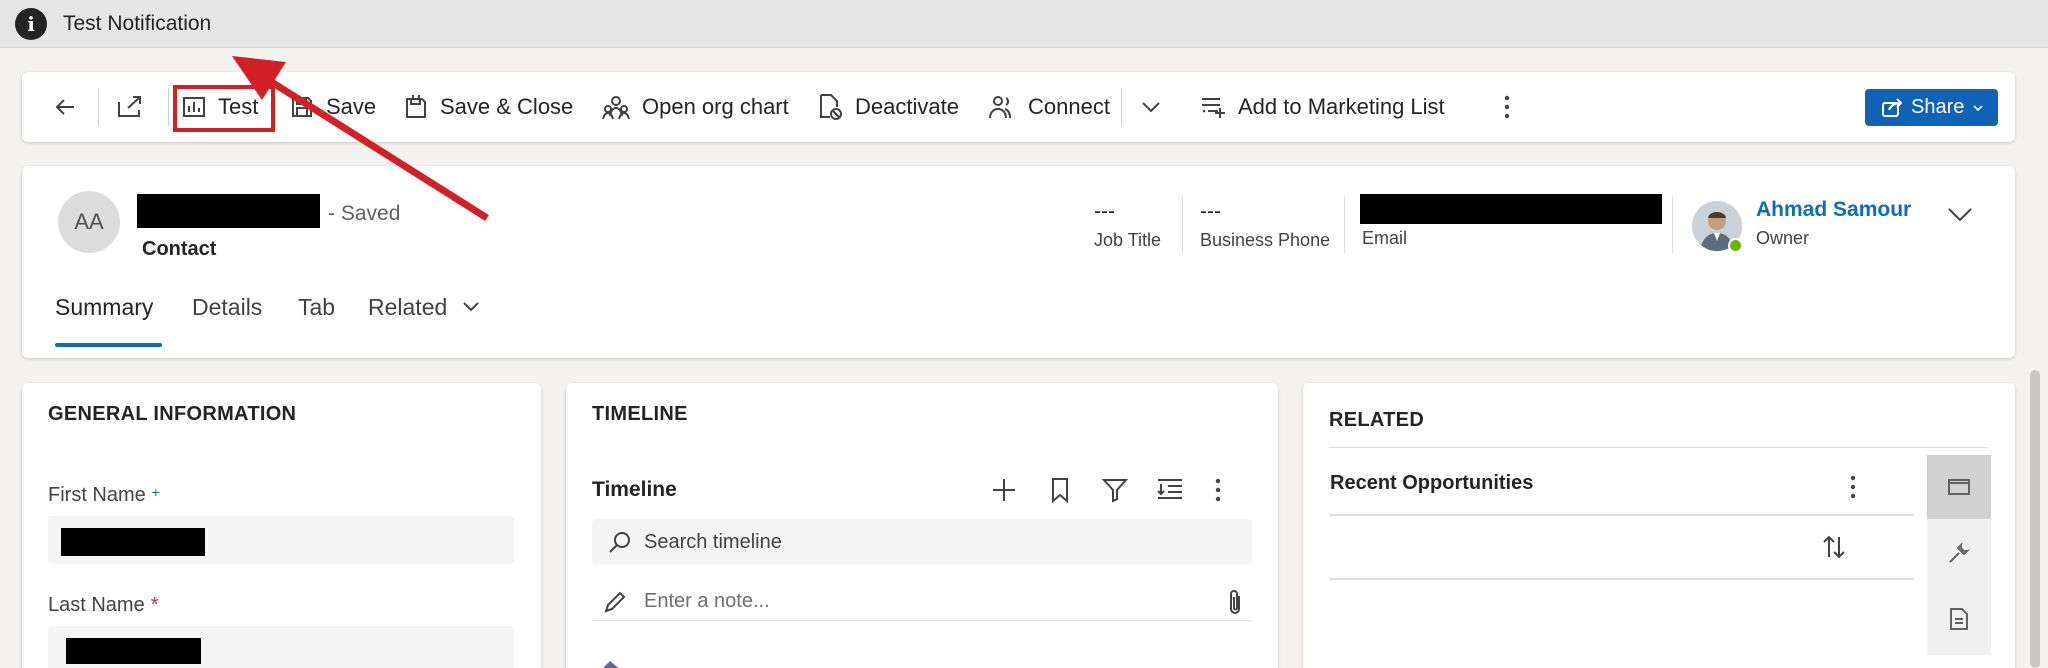 This screenshot has height=668, width=2048. What do you see at coordinates (715, 106) in the screenshot?
I see `open-org-chart-label: Open org chart` at bounding box center [715, 106].